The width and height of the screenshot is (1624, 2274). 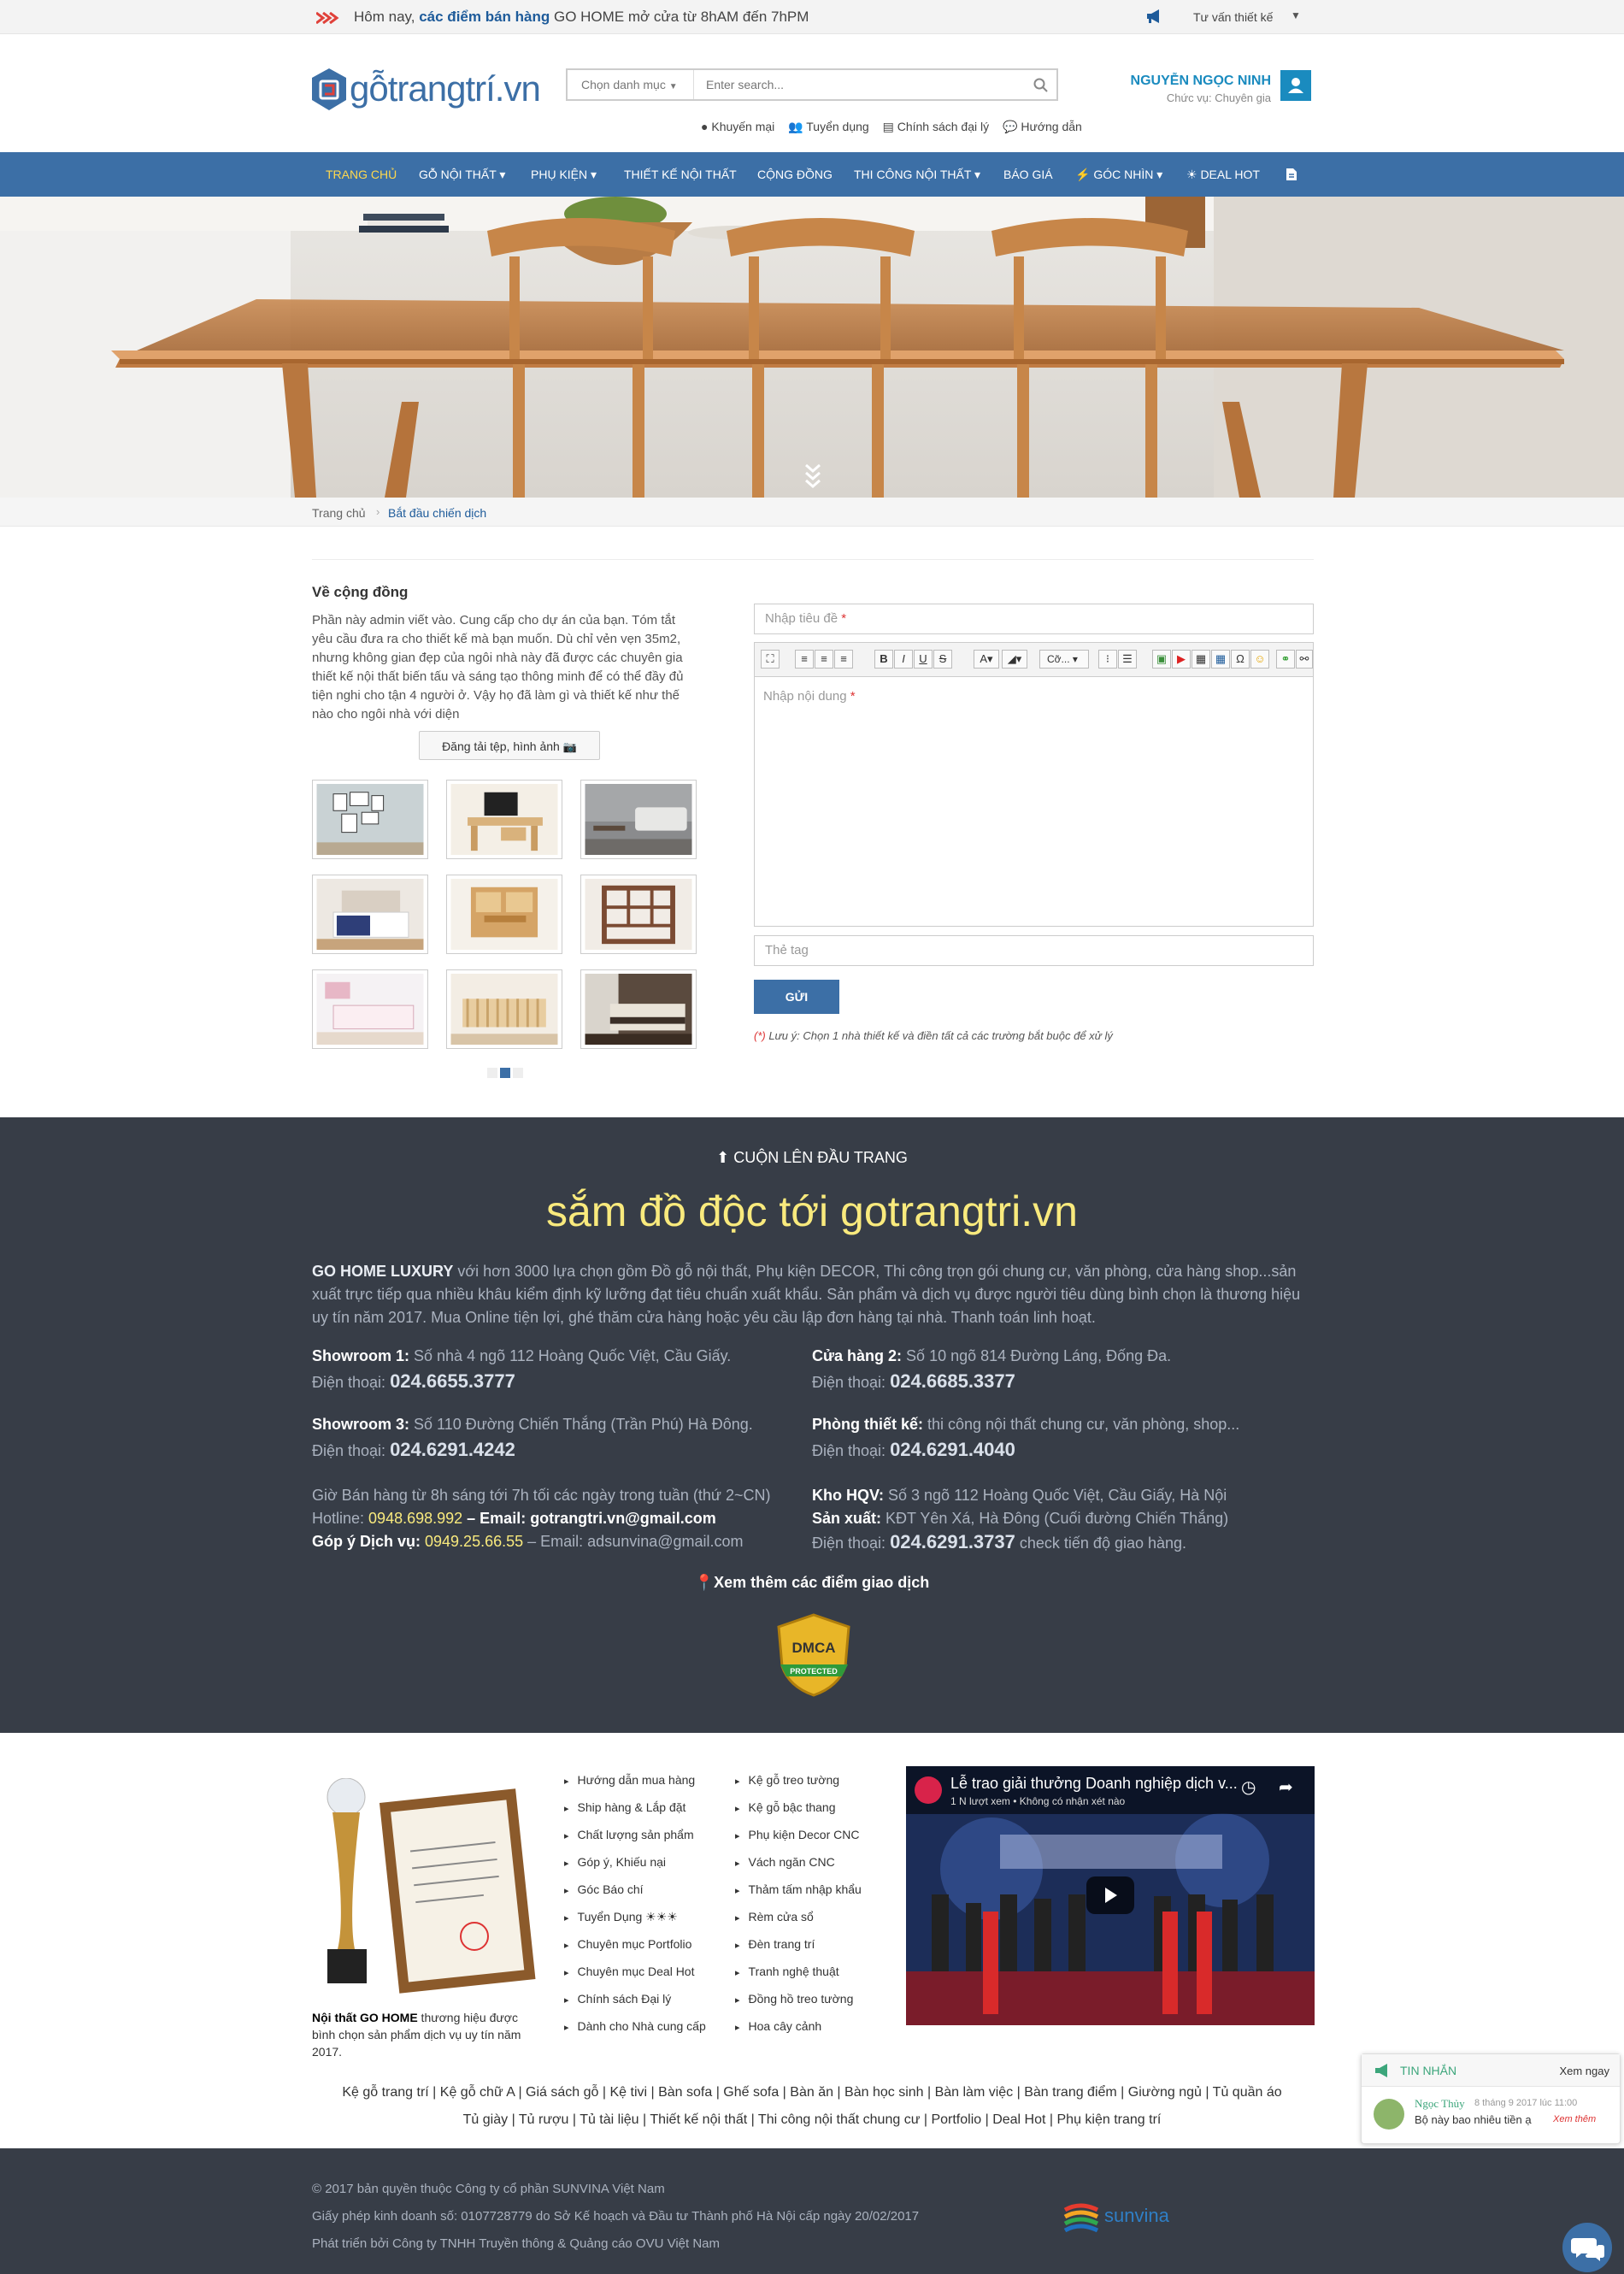 What do you see at coordinates (1223, 175) in the screenshot?
I see `nav-item-deal-hot: ☀ DEAL HOT` at bounding box center [1223, 175].